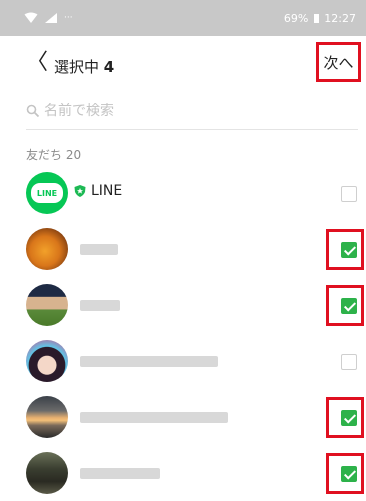 The image size is (366, 501). What do you see at coordinates (107, 191) in the screenshot?
I see `line-name-text: LINE` at bounding box center [107, 191].